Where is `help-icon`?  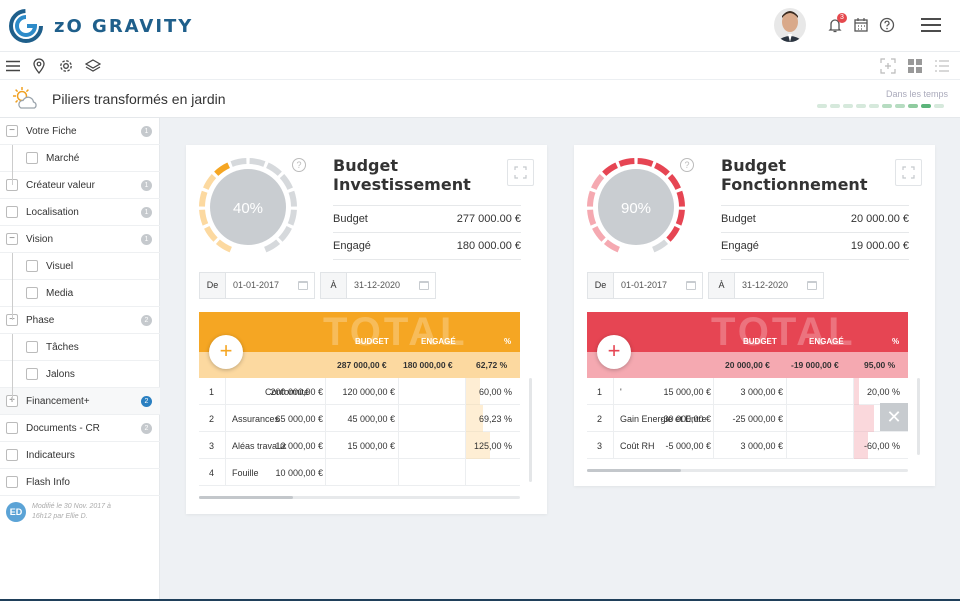 help-icon is located at coordinates (887, 25).